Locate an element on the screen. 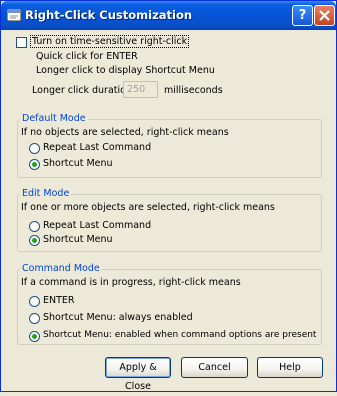 The image size is (337, 396). default-repeat-label: Repeat Last Command is located at coordinates (97, 147).